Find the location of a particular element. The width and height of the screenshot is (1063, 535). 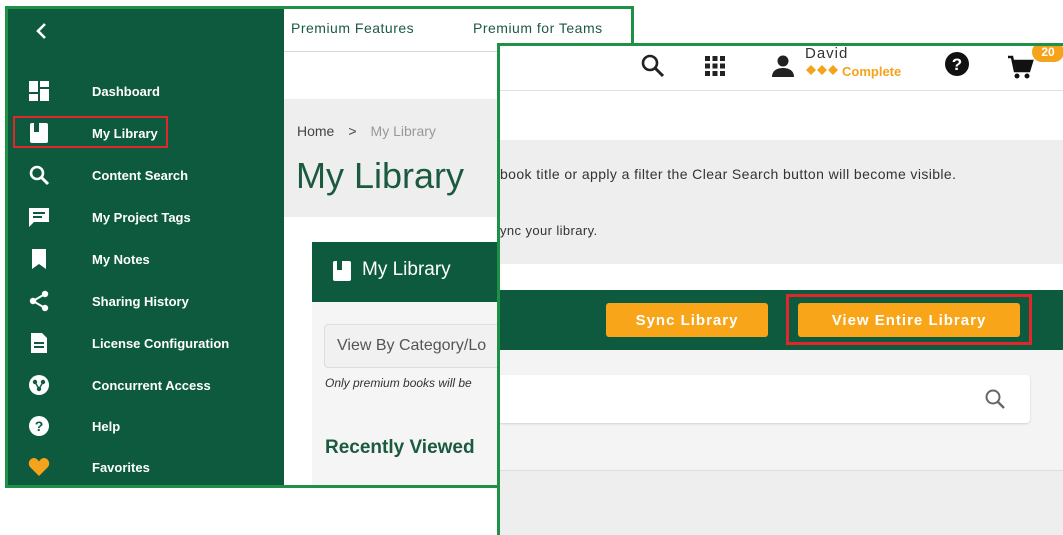

book-icon is located at coordinates (343, 271).